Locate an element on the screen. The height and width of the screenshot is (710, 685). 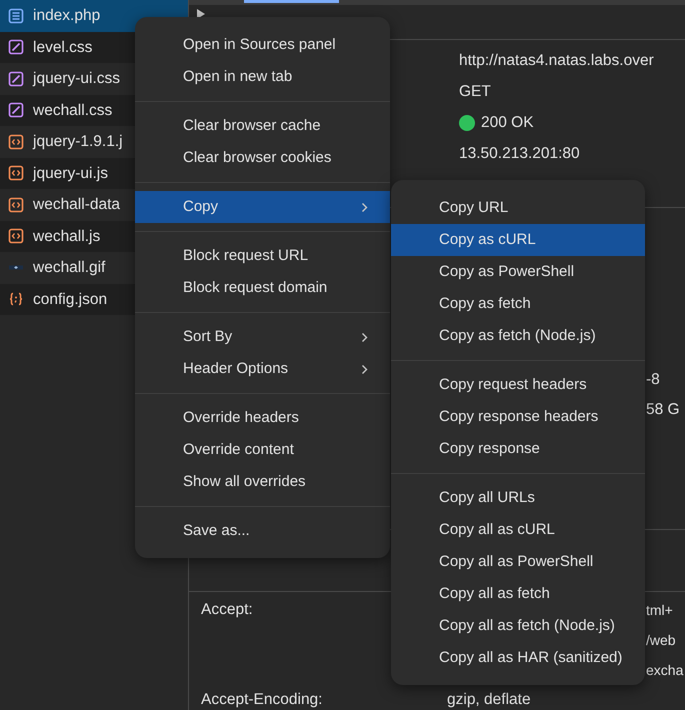
field-value: 200 OK is located at coordinates (507, 122).